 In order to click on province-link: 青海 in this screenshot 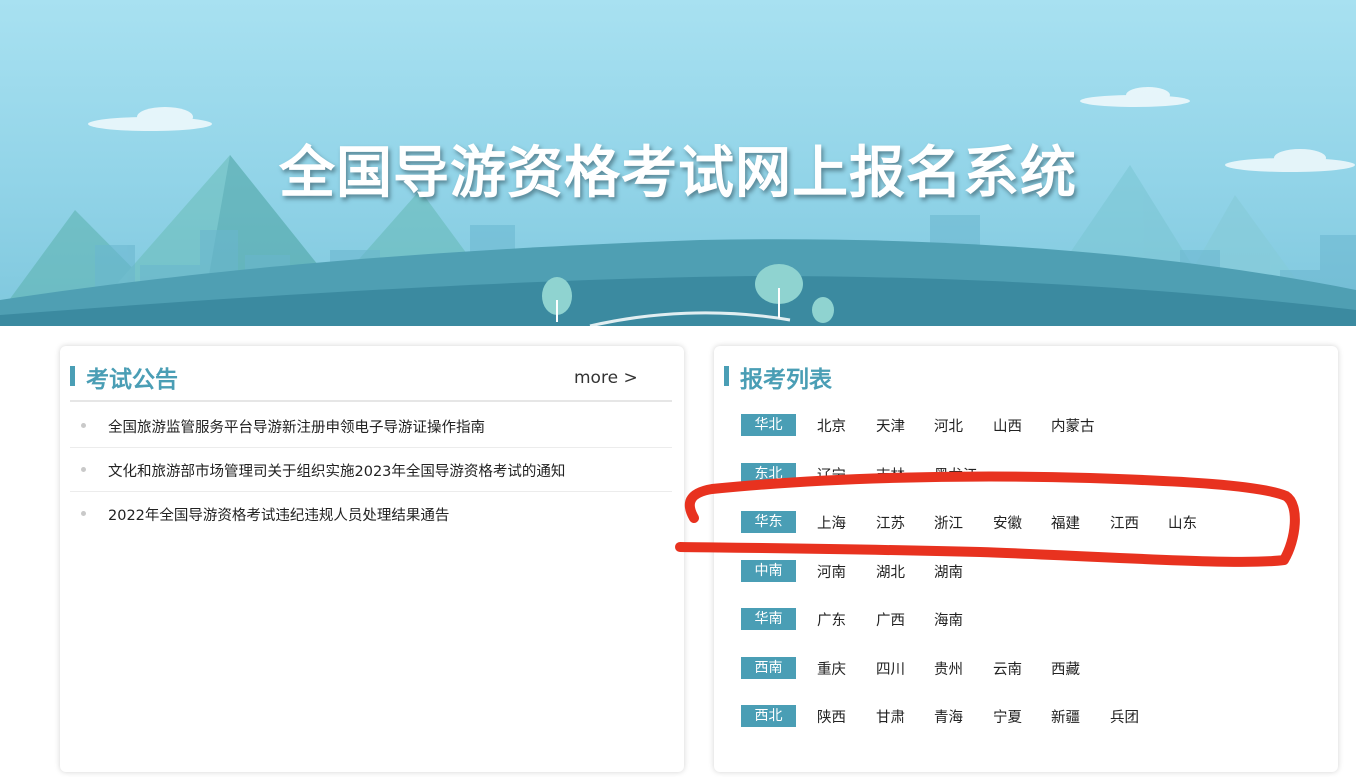, I will do `click(948, 716)`.